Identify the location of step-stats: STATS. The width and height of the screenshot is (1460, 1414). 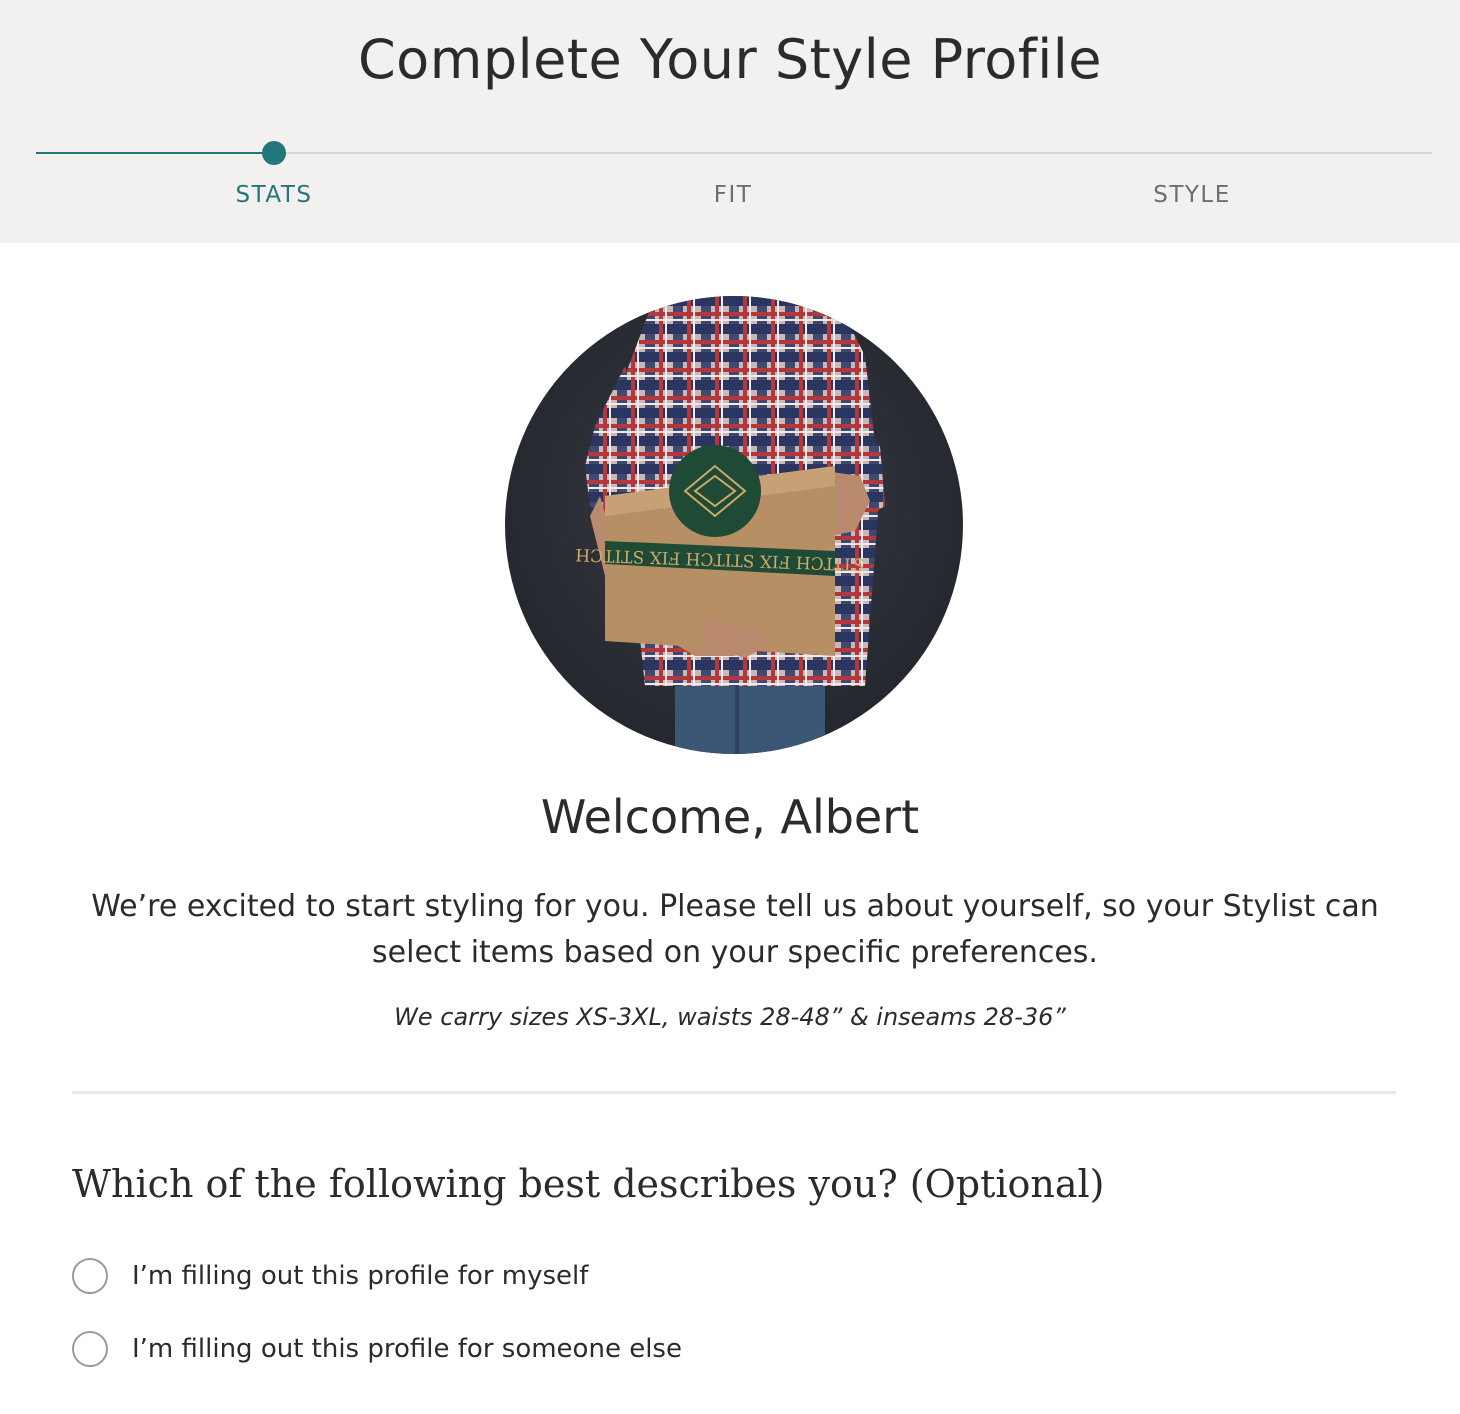
(274, 195).